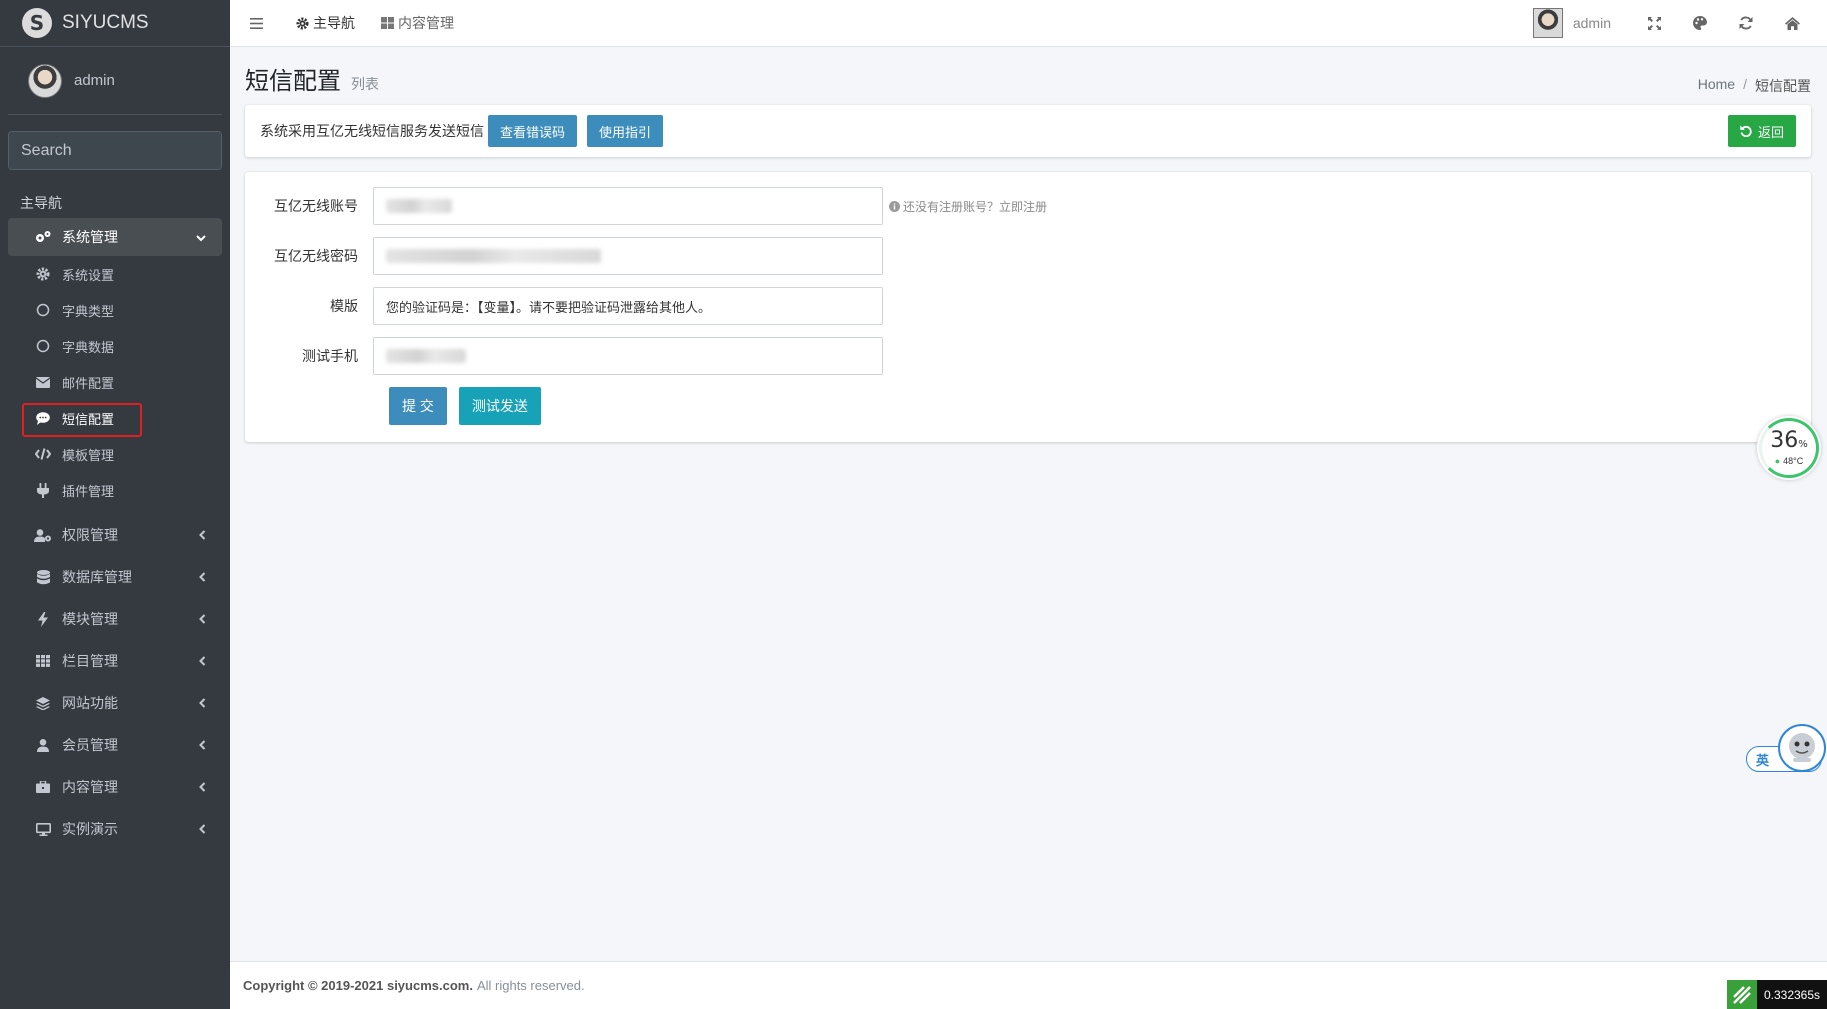 The height and width of the screenshot is (1009, 1827). Describe the element at coordinates (1581, 23) in the screenshot. I see `top-user-menu: admin` at that location.